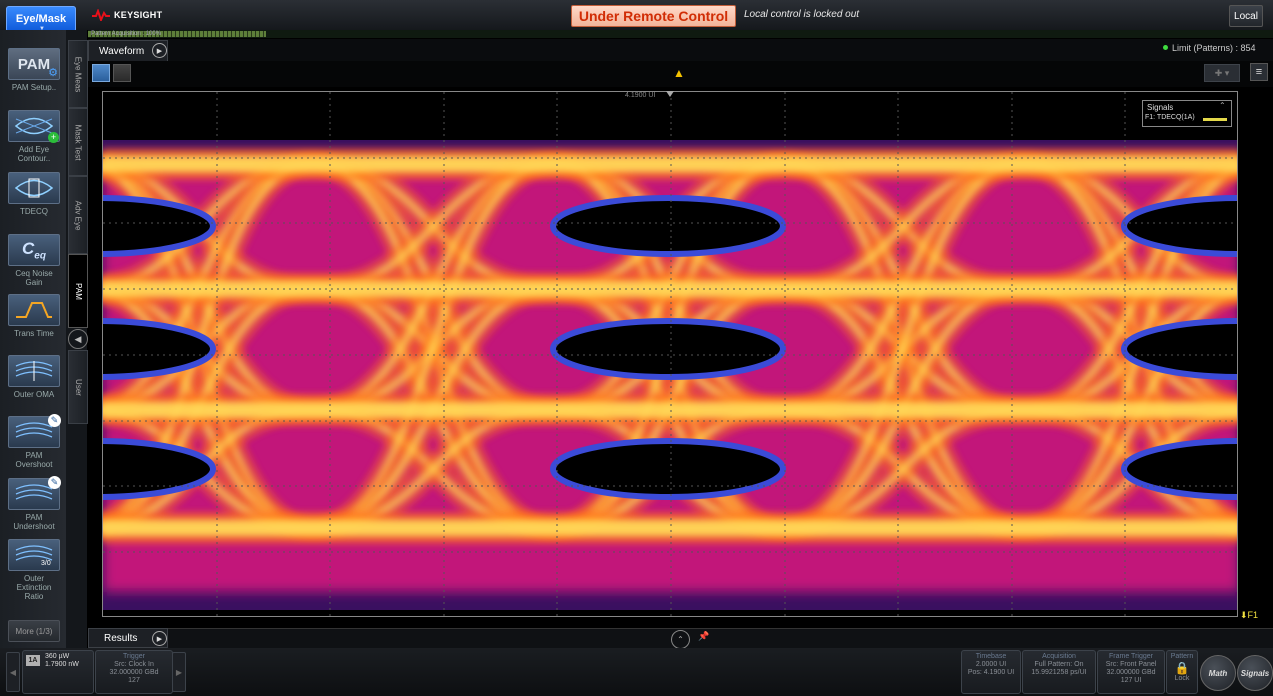 This screenshot has height=696, width=1273. What do you see at coordinates (159, 638) in the screenshot?
I see `results-play-icon: ▶` at bounding box center [159, 638].